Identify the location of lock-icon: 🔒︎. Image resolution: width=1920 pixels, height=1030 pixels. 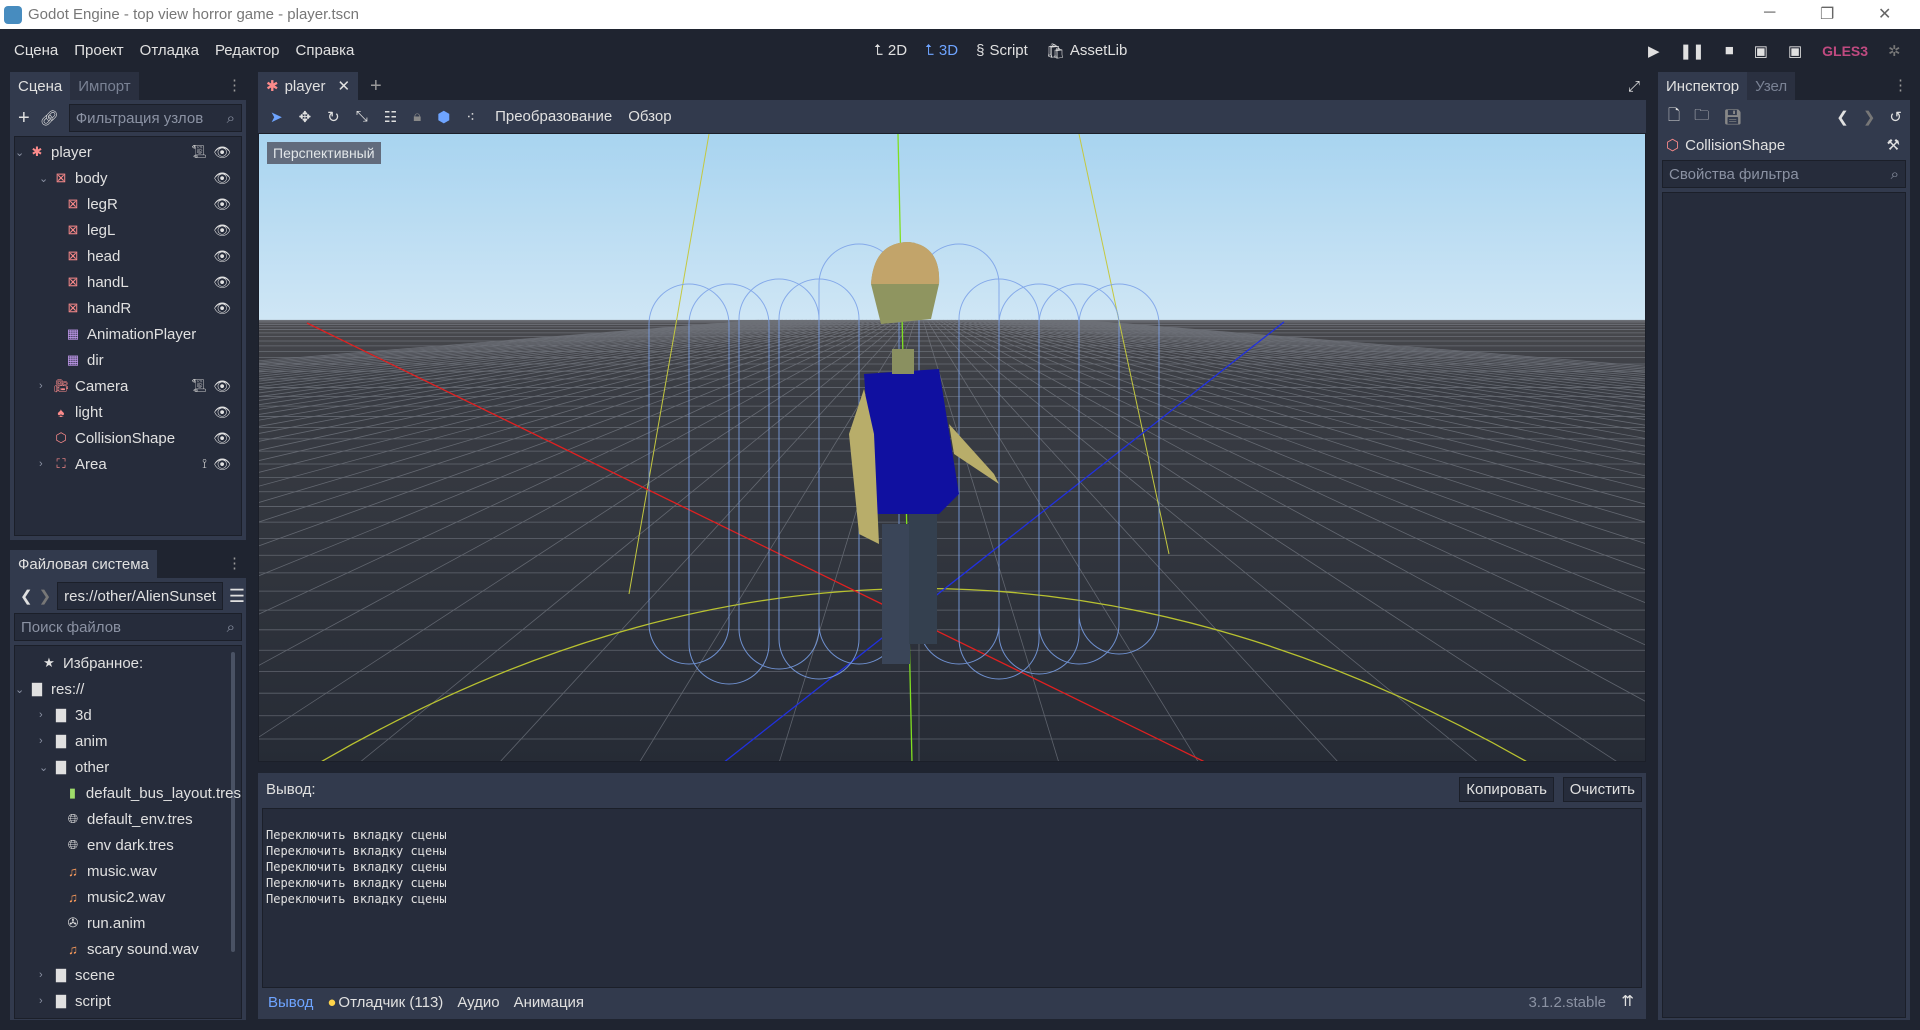
(417, 116).